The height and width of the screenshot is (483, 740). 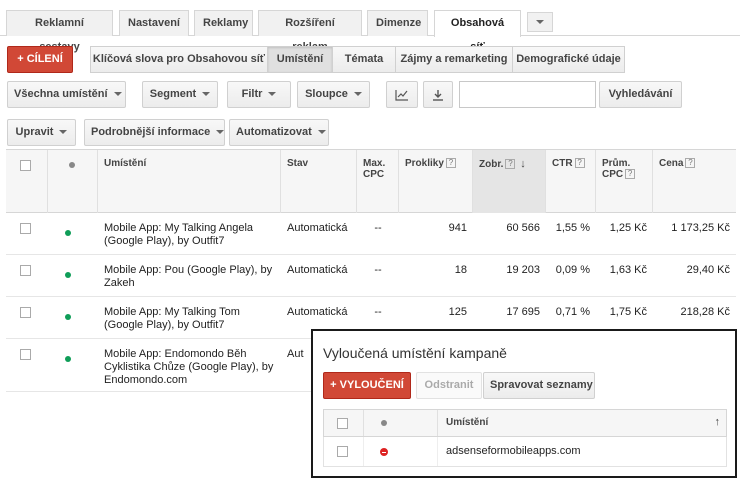 What do you see at coordinates (66, 94) in the screenshot?
I see `all-placements-dropdown: Všechna umístění` at bounding box center [66, 94].